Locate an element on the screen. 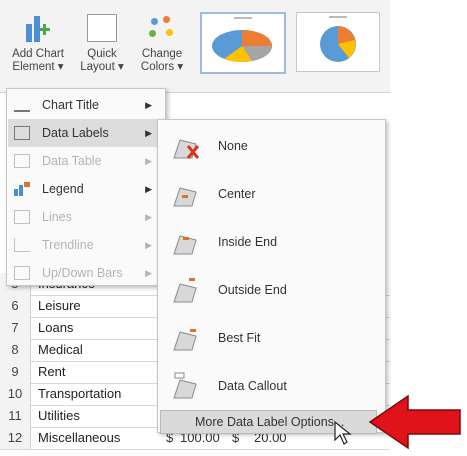 The height and width of the screenshot is (456, 467). add-chart-element-button: Add Chart Element ▾ is located at coordinates (38, 46).